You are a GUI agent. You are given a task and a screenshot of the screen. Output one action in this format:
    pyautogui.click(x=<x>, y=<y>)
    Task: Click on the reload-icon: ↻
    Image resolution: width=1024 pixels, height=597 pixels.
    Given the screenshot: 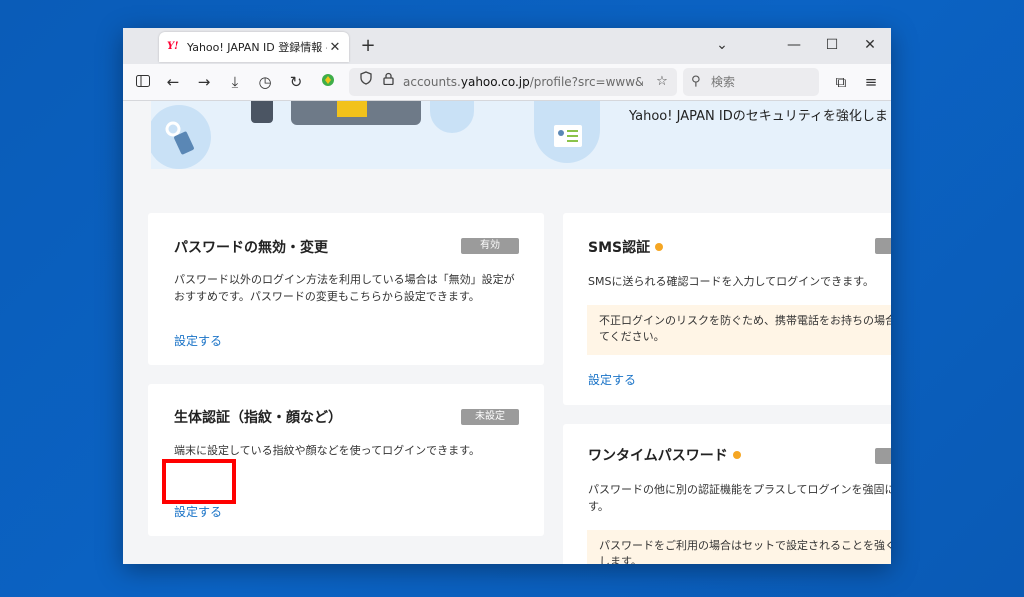 What is the action you would take?
    pyautogui.click(x=296, y=82)
    